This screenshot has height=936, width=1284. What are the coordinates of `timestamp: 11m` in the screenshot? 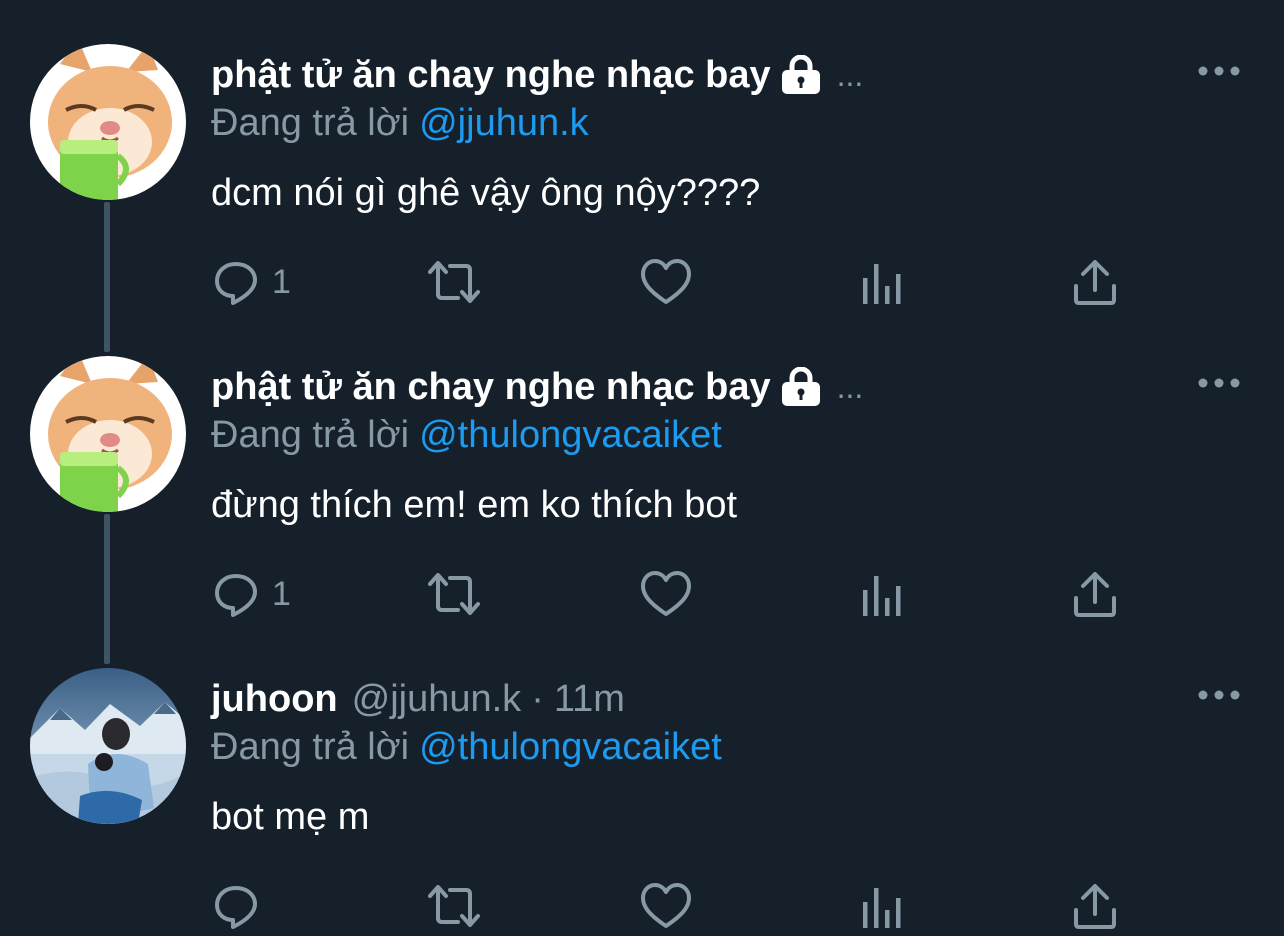 It's located at (589, 699).